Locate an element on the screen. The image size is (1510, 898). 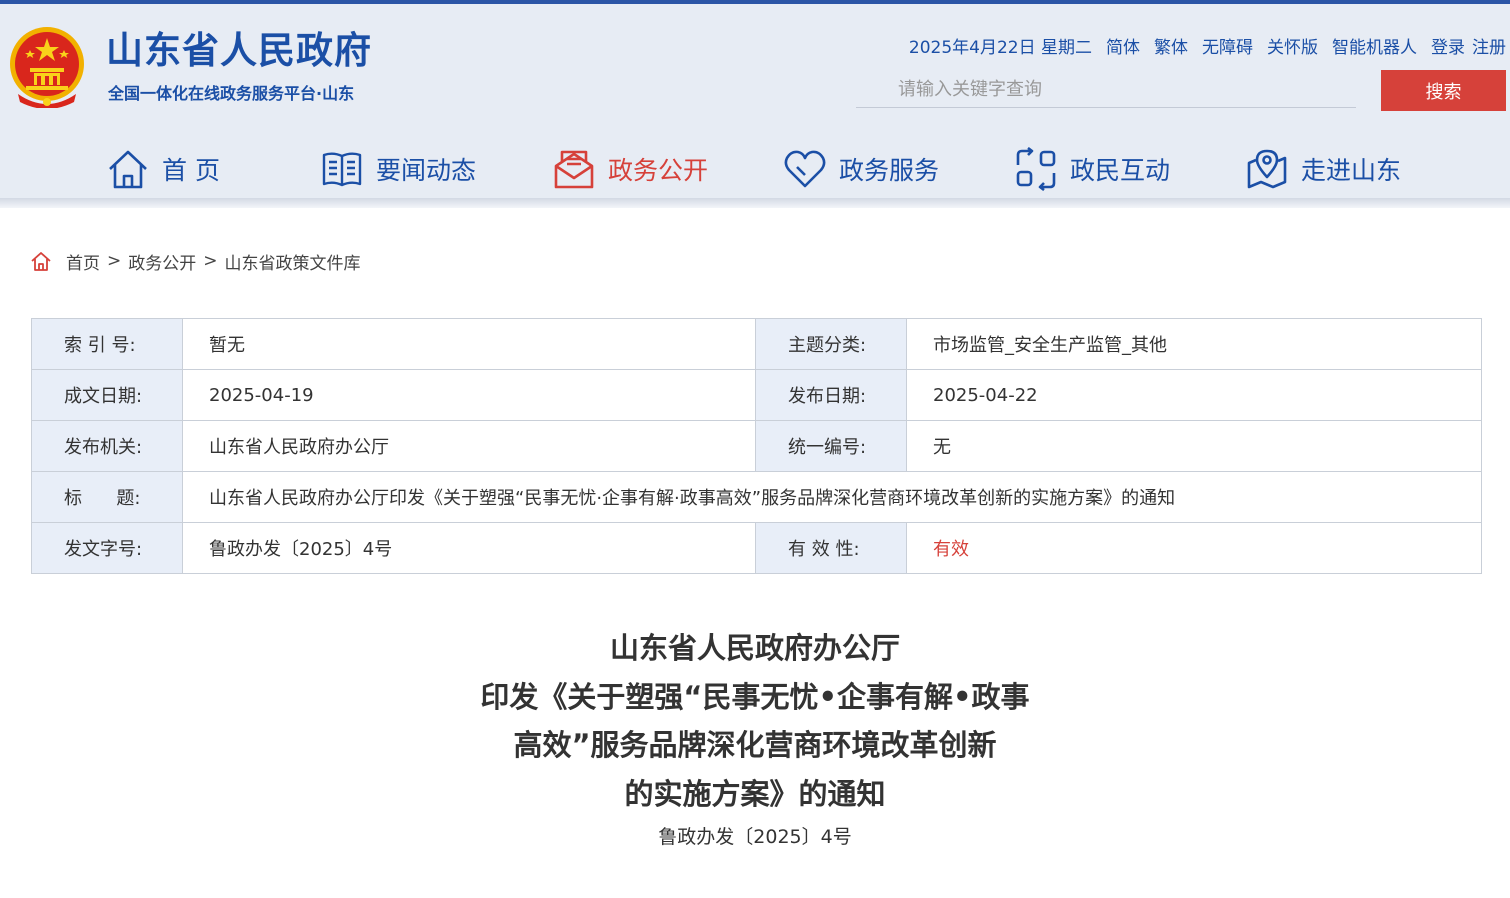
heart-icon is located at coordinates (805, 169).